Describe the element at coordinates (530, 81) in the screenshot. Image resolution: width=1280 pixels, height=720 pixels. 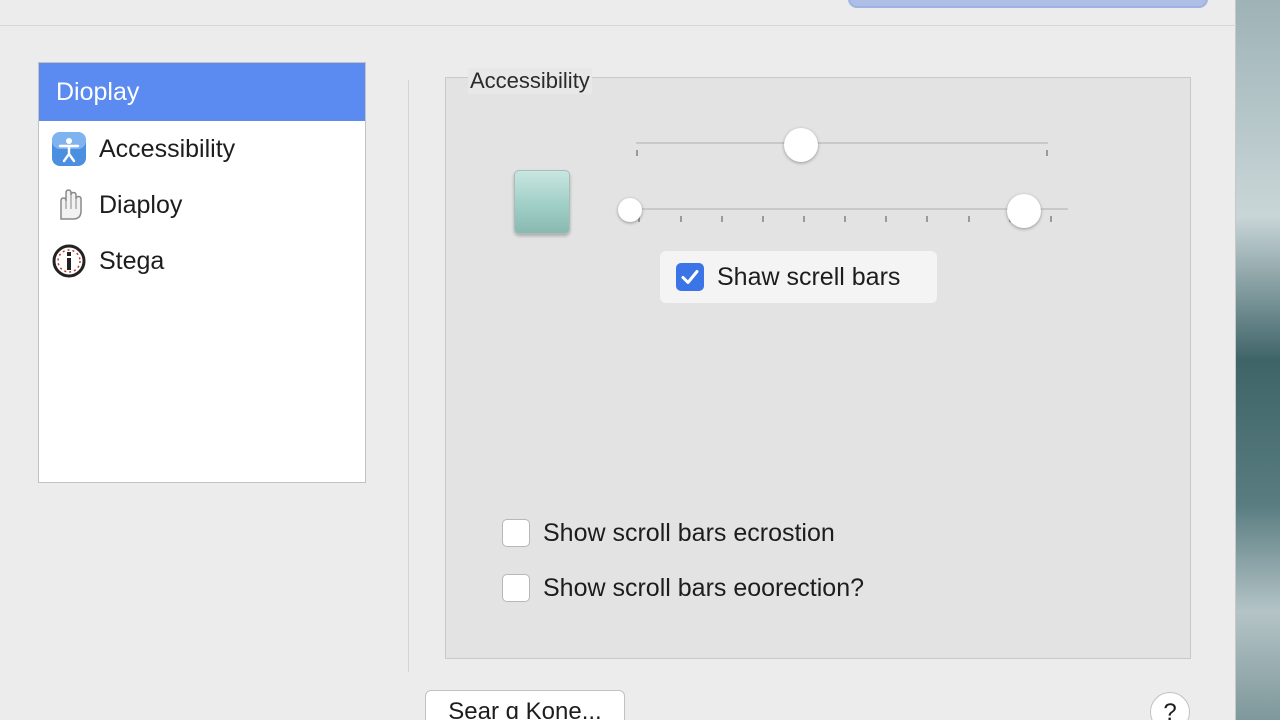
I see `group-title: Accessibility` at that location.